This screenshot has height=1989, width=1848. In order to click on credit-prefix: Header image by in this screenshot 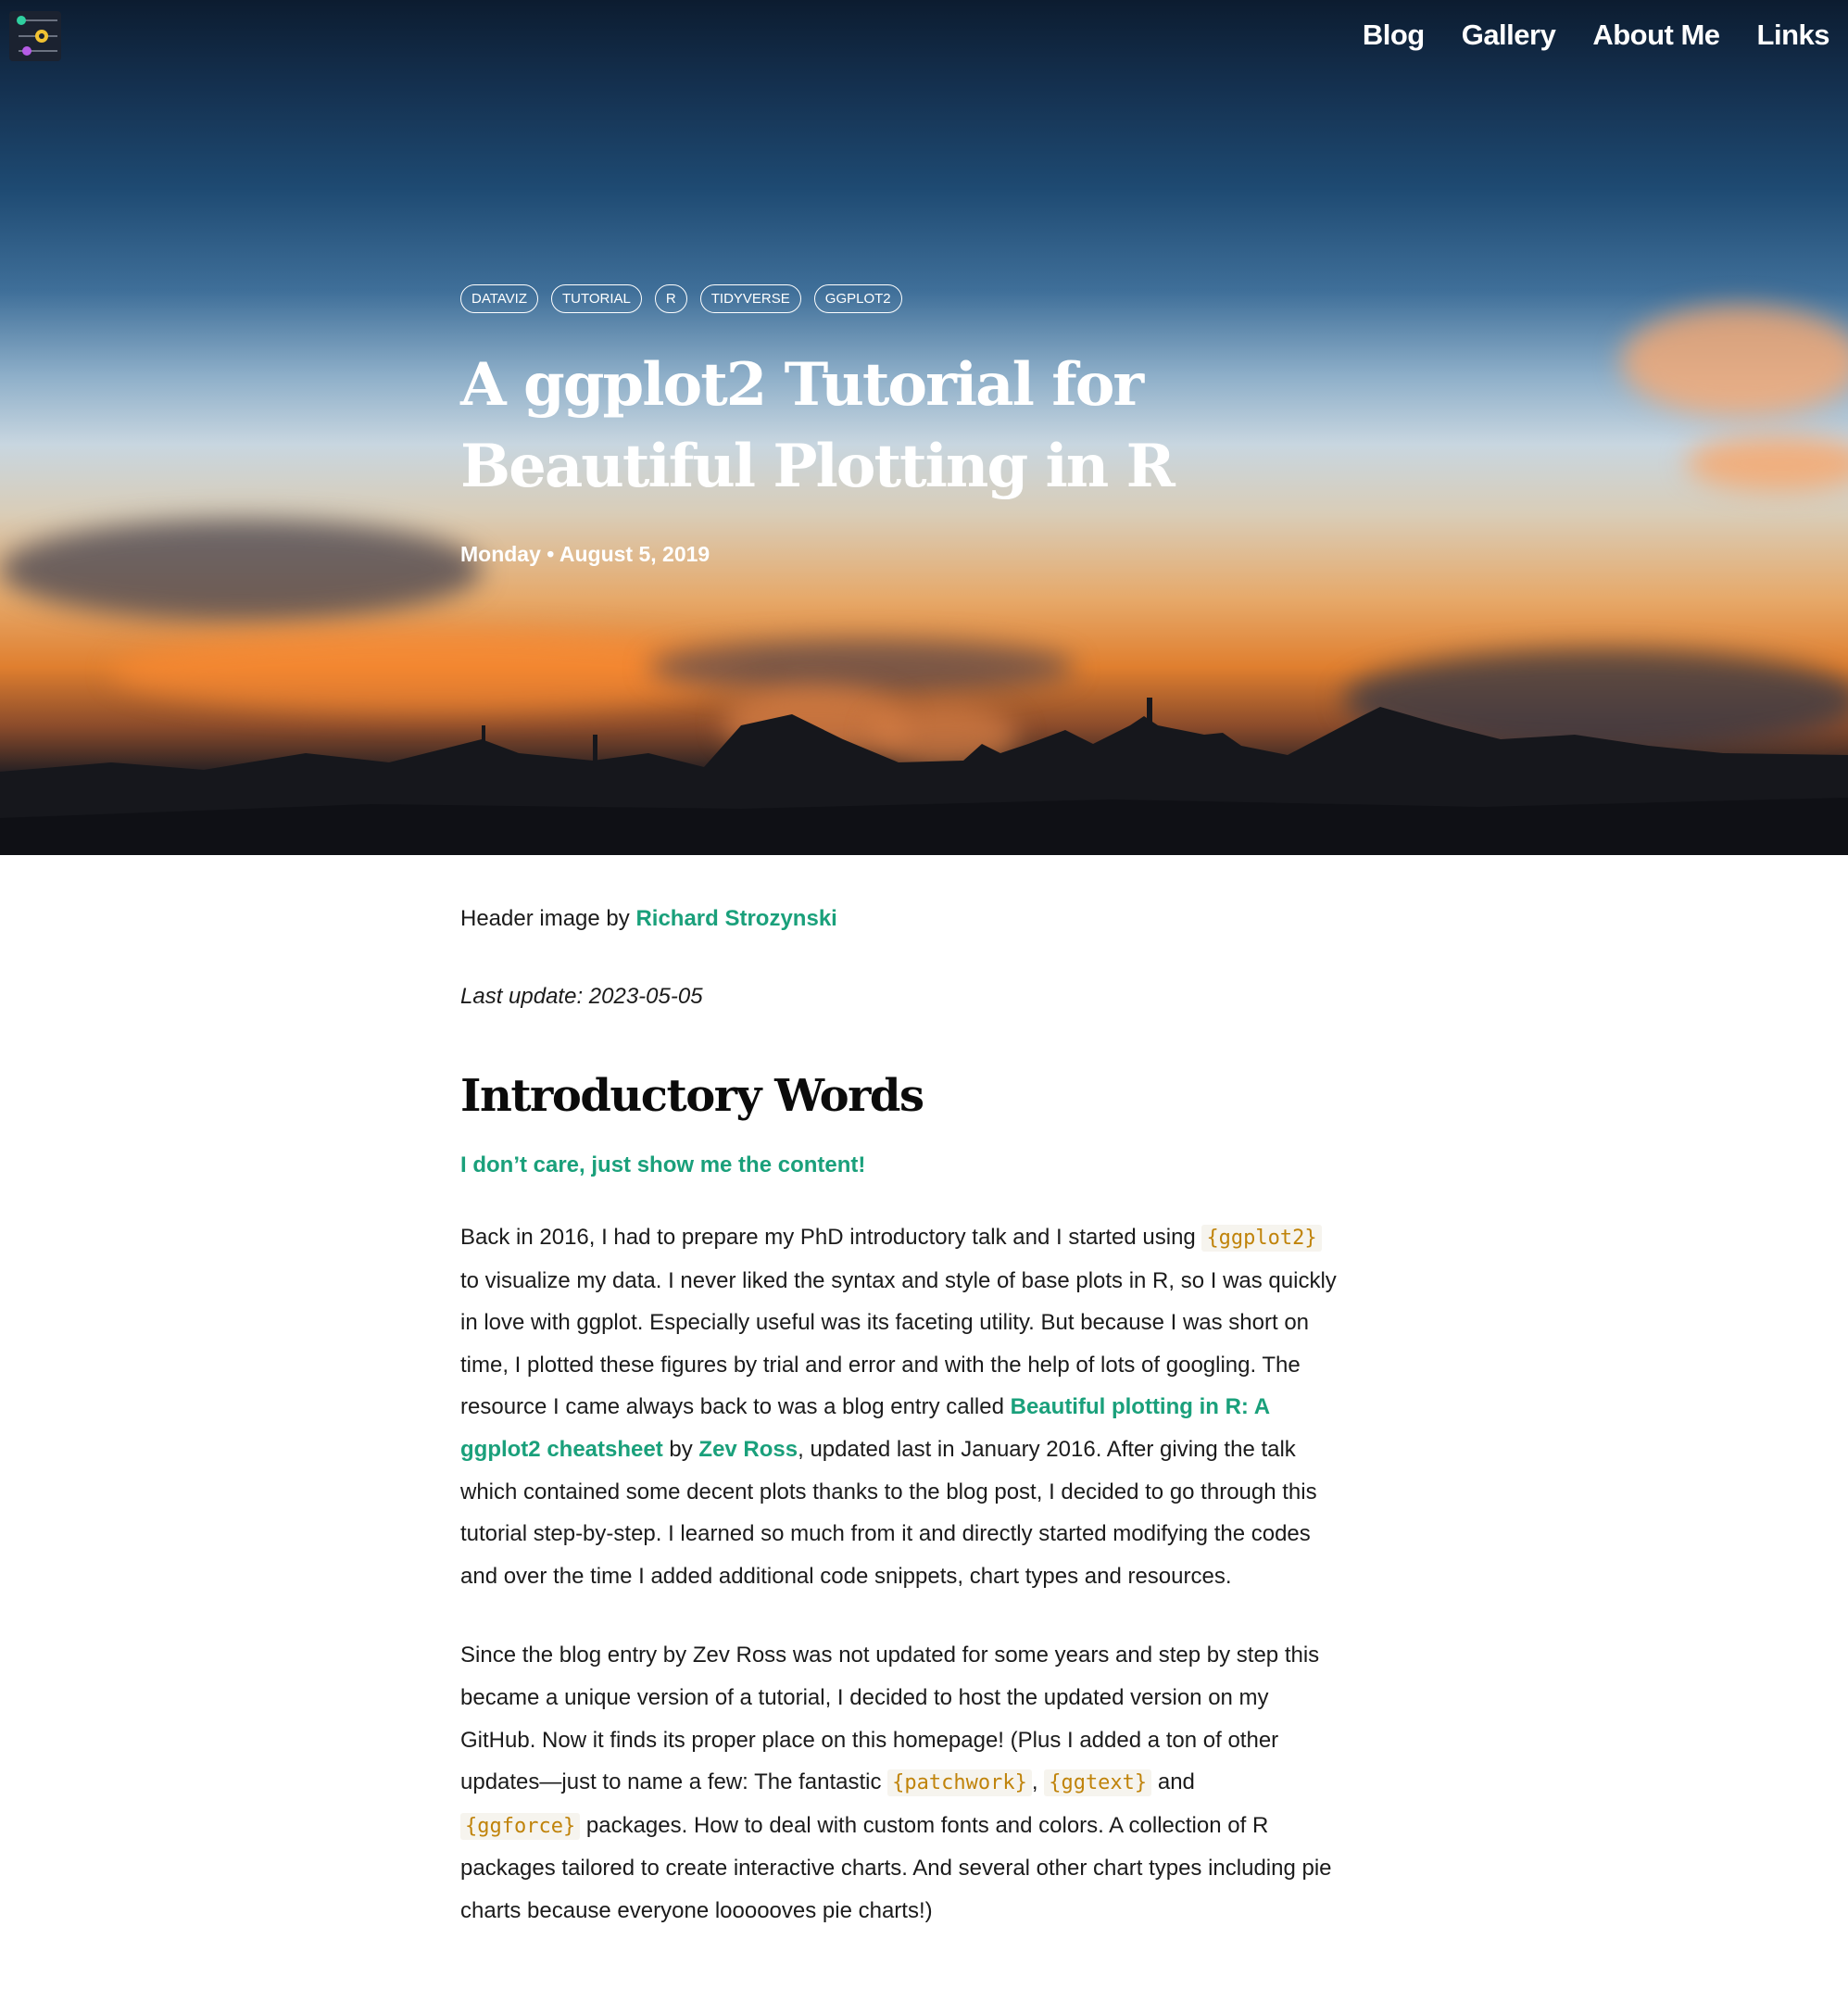, I will do `click(548, 918)`.